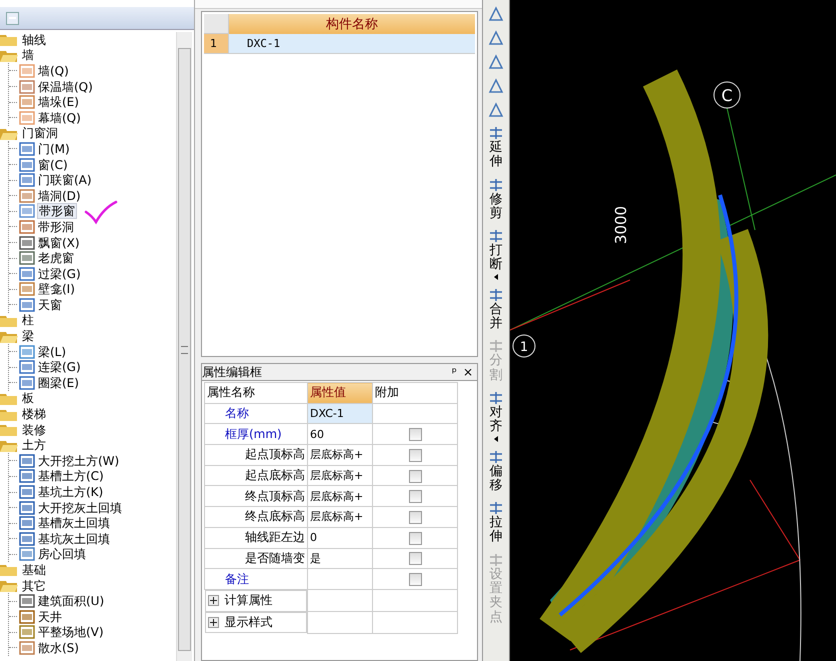  What do you see at coordinates (621, 225) in the screenshot?
I see `dimension-label: 3000` at bounding box center [621, 225].